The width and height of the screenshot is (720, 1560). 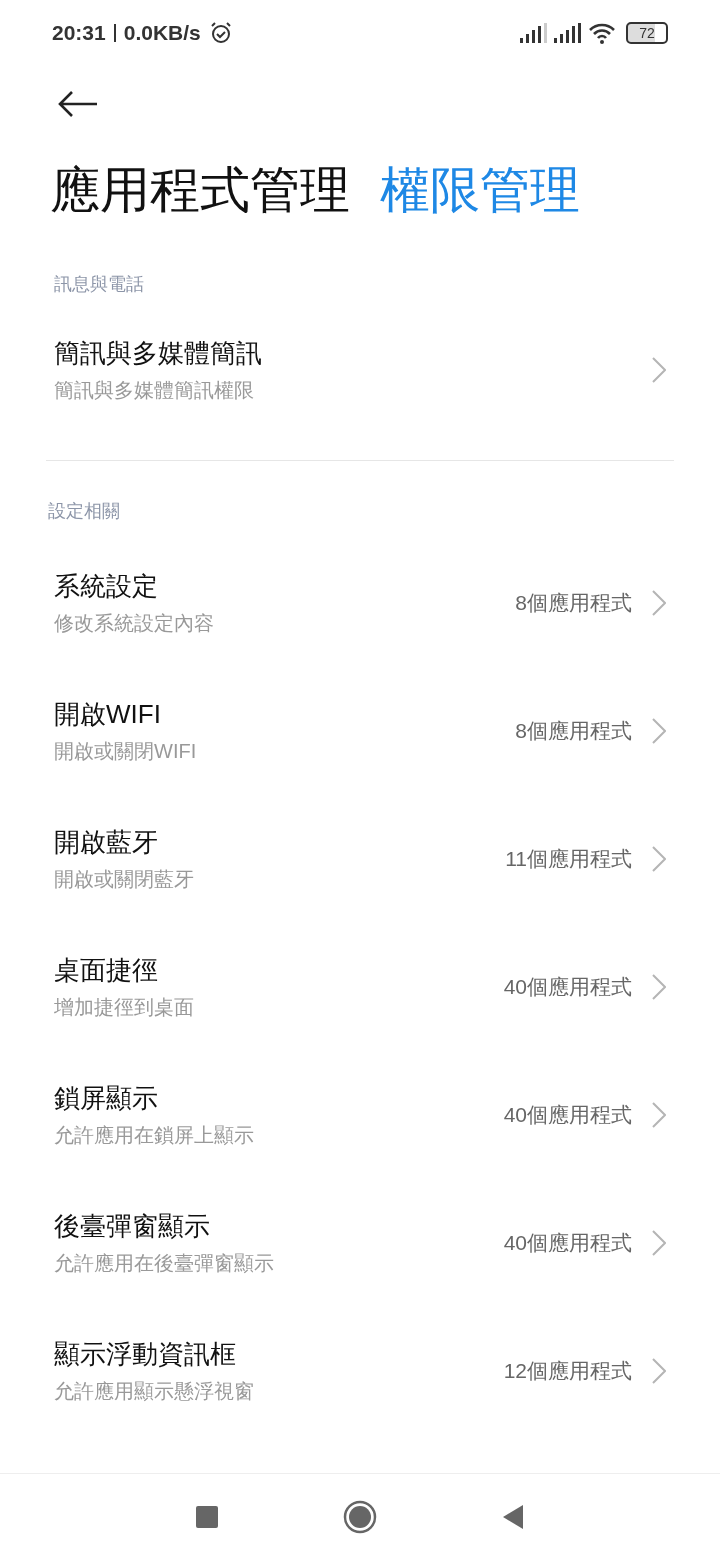 What do you see at coordinates (513, 1517) in the screenshot?
I see `back-button` at bounding box center [513, 1517].